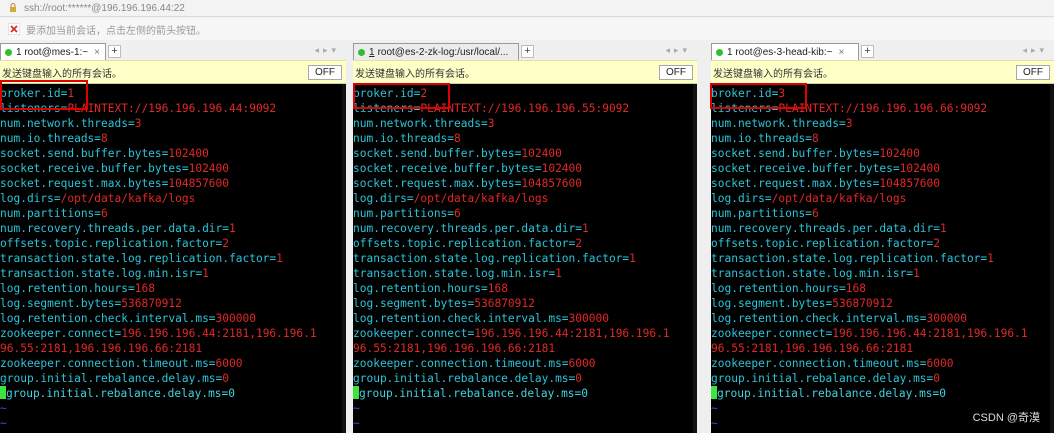 The image size is (1054, 433). I want to click on config-value: 300000, so click(946, 318).